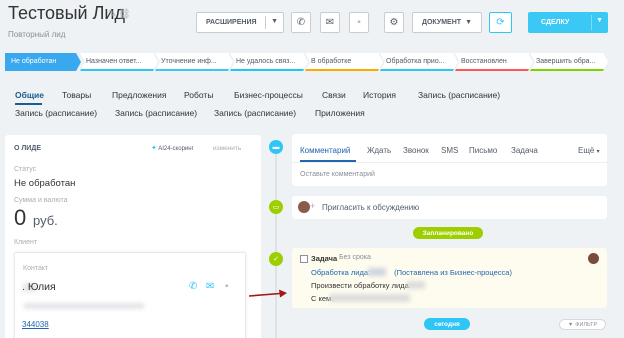 This screenshot has height=338, width=624. Describe the element at coordinates (453, 272) in the screenshot. I see `task-link-suffix: (Поставлена из Бизнес-процесса)` at that location.